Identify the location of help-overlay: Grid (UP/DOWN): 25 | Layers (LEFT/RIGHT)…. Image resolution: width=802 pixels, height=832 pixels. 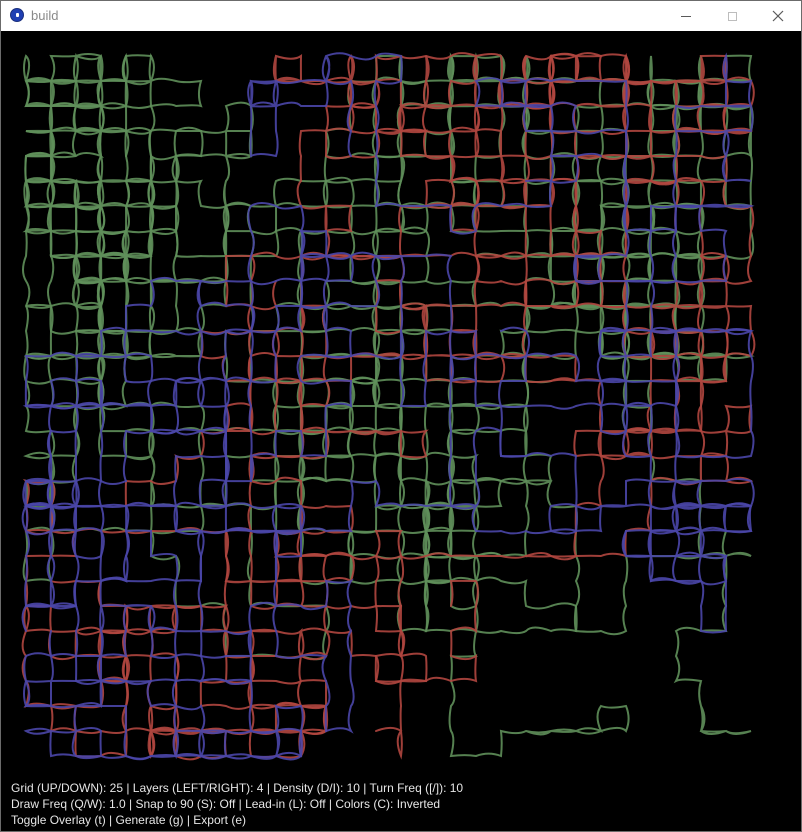
(237, 804).